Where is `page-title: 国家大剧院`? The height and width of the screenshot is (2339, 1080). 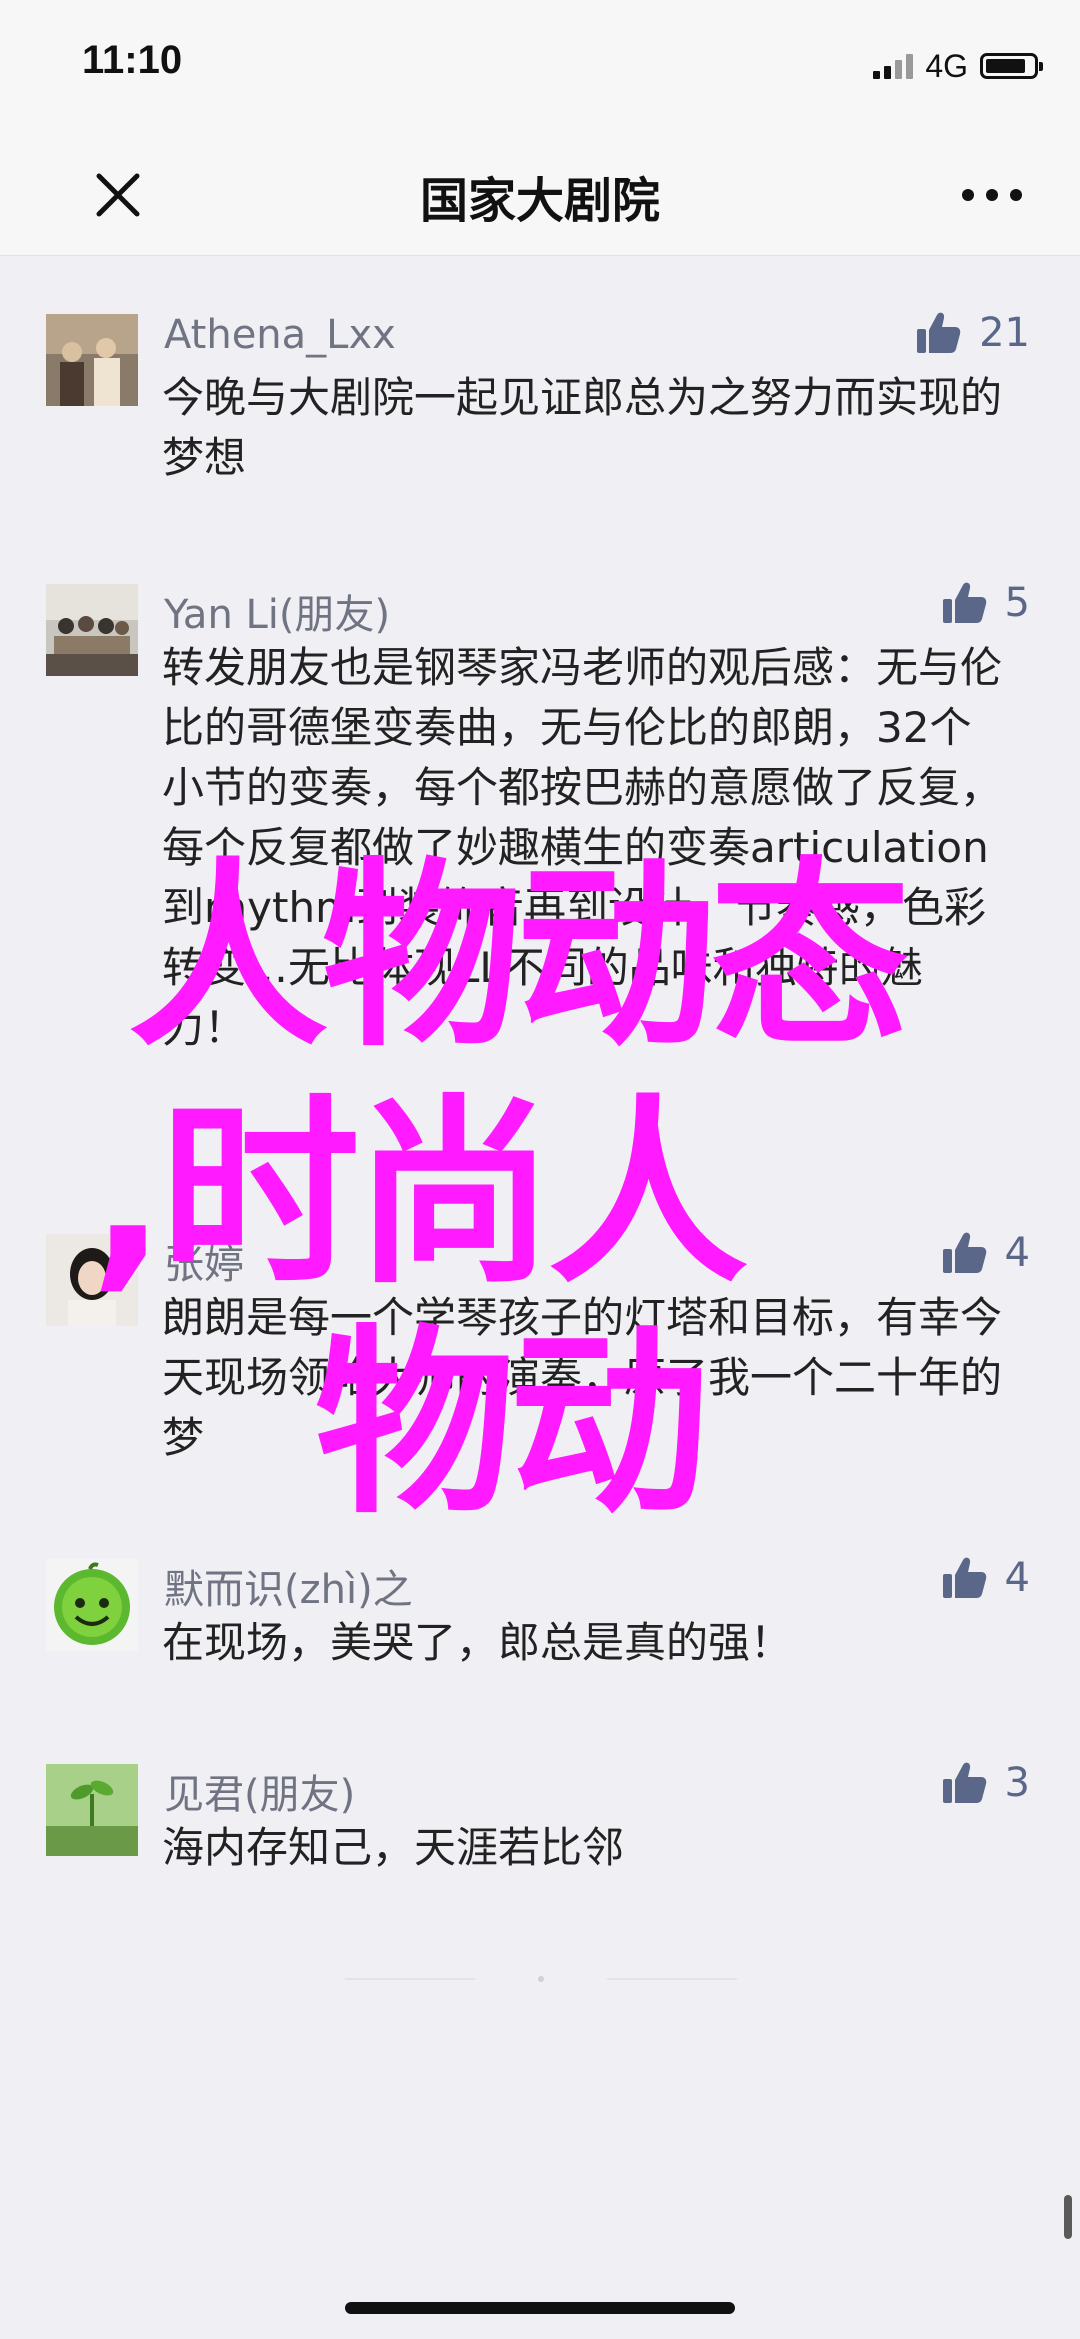
page-title: 国家大剧院 is located at coordinates (539, 201).